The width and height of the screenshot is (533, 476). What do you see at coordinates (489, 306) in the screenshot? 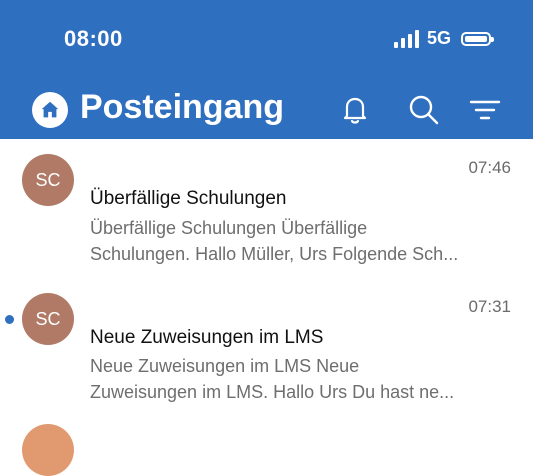
I see `message-time: 07:31` at bounding box center [489, 306].